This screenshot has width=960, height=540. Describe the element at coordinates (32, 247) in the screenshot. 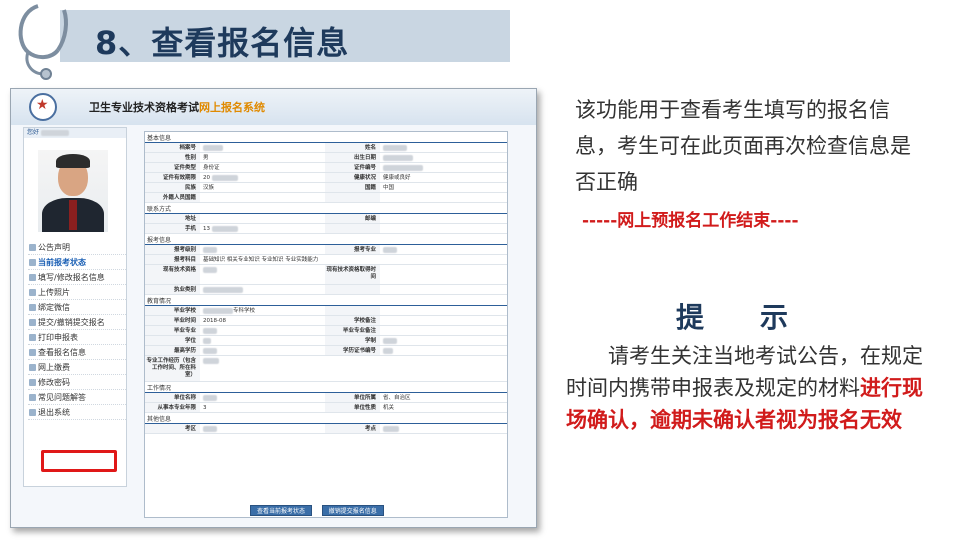

I see `home-icon` at that location.